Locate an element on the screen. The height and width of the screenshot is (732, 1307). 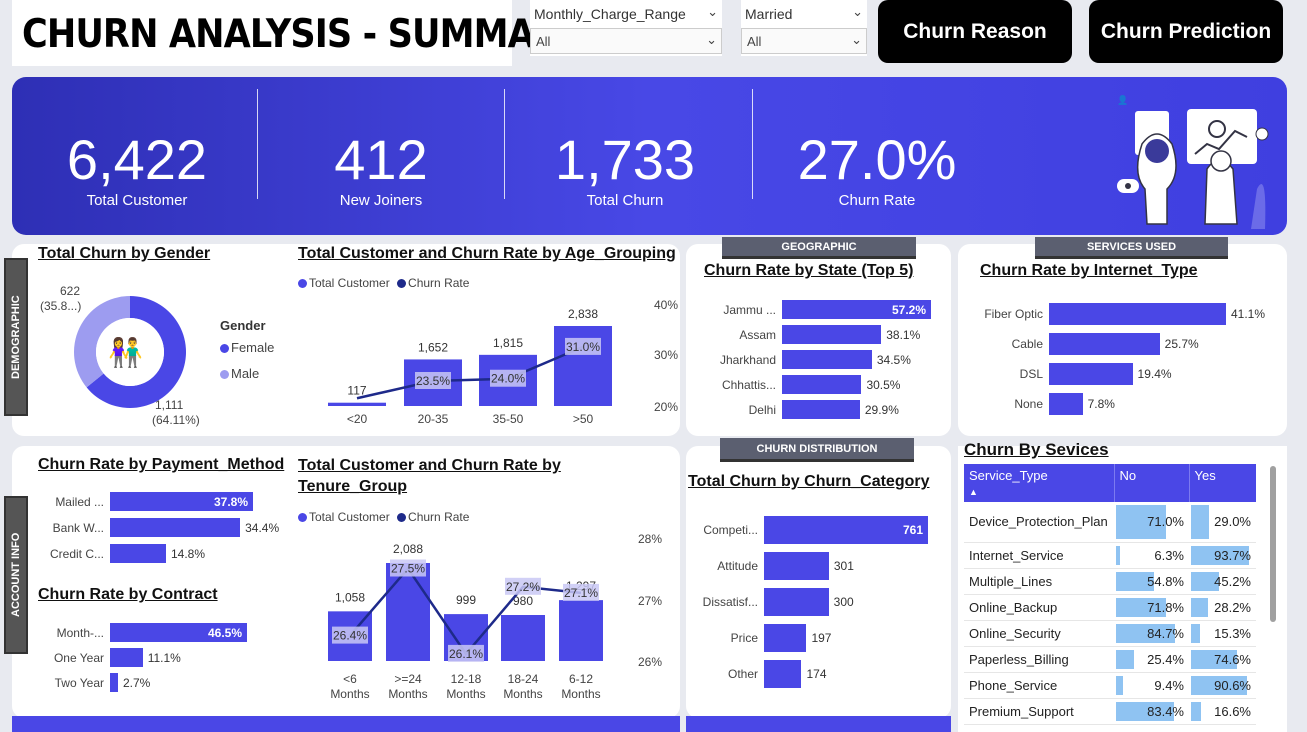
percent-value: 71.0% is located at coordinates (1165, 522).